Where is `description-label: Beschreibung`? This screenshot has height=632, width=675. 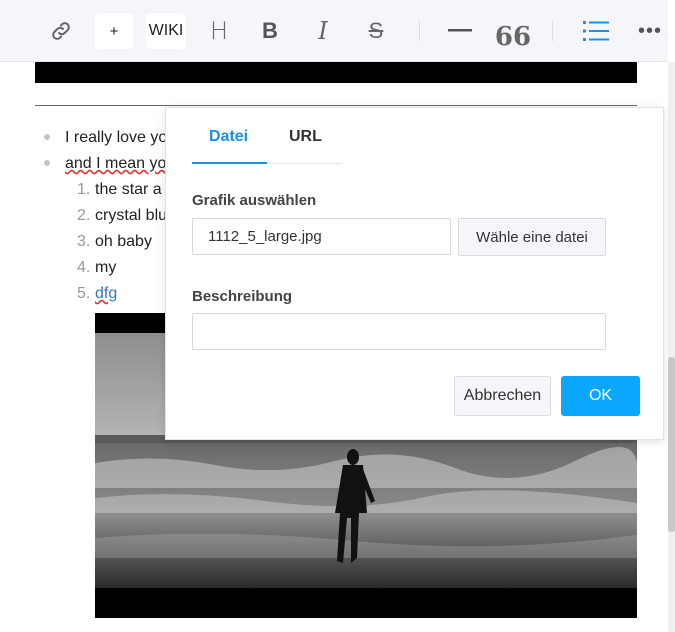 description-label: Beschreibung is located at coordinates (242, 296).